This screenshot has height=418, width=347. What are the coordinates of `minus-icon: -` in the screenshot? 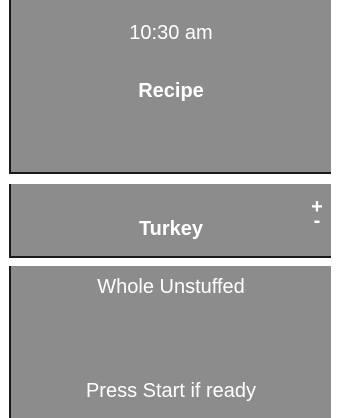 It's located at (317, 221).